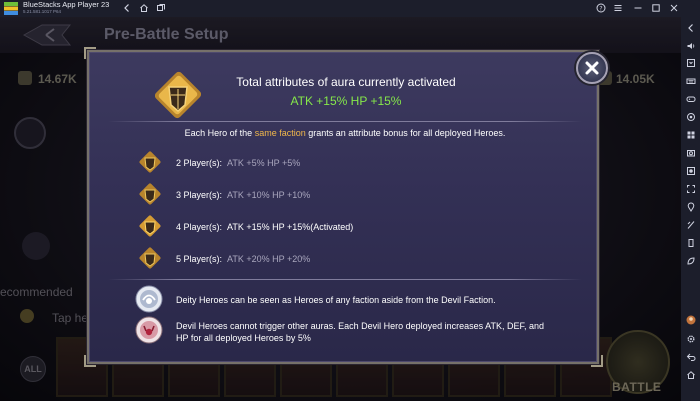  What do you see at coordinates (66, 4) in the screenshot?
I see `window-title: BlueStacks App Player 23` at bounding box center [66, 4].